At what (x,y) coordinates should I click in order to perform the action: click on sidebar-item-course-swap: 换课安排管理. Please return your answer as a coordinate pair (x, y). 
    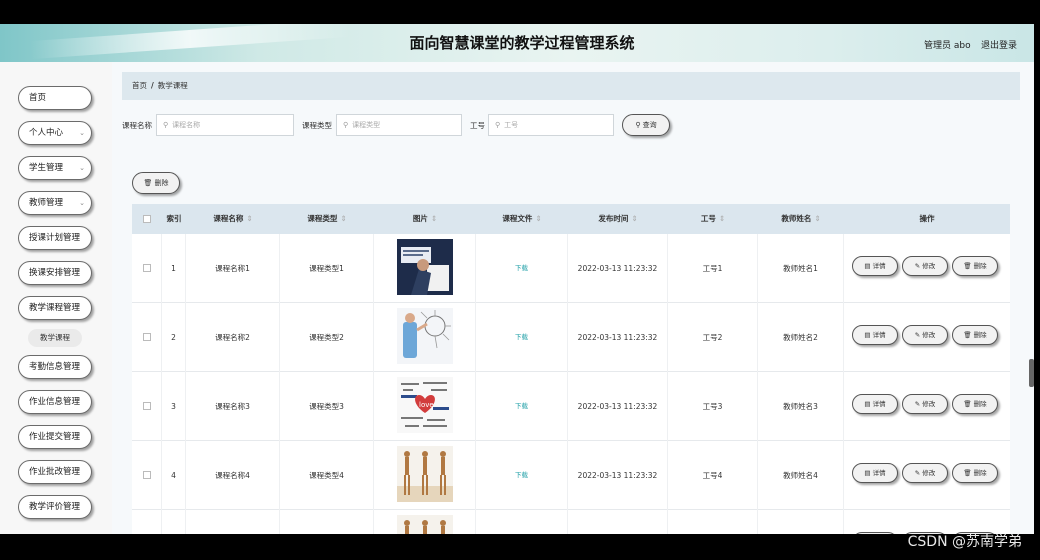
    Looking at the image, I should click on (55, 273).